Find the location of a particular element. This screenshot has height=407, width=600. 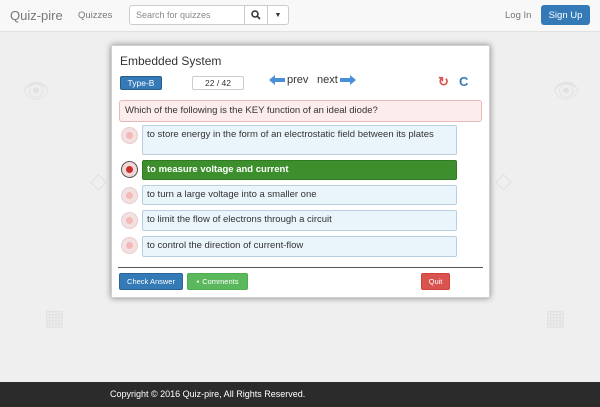

option-5: to control the direction of current-flow is located at coordinates (299, 246).